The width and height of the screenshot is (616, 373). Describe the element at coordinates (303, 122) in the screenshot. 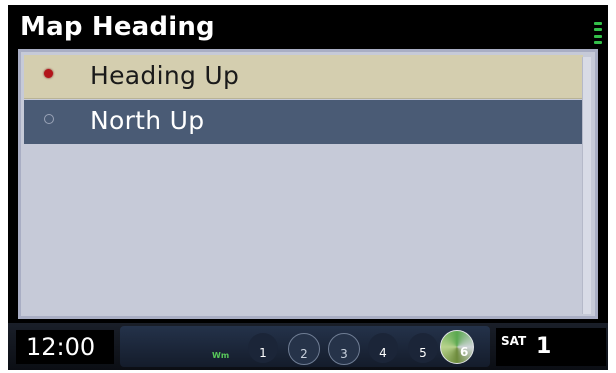

I see `menu-item-north-up: North Up` at that location.